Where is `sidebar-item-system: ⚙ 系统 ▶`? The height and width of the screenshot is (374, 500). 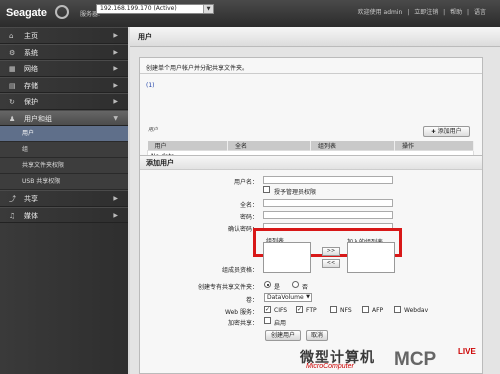 sidebar-item-system: ⚙ 系统 ▶ is located at coordinates (64, 51).